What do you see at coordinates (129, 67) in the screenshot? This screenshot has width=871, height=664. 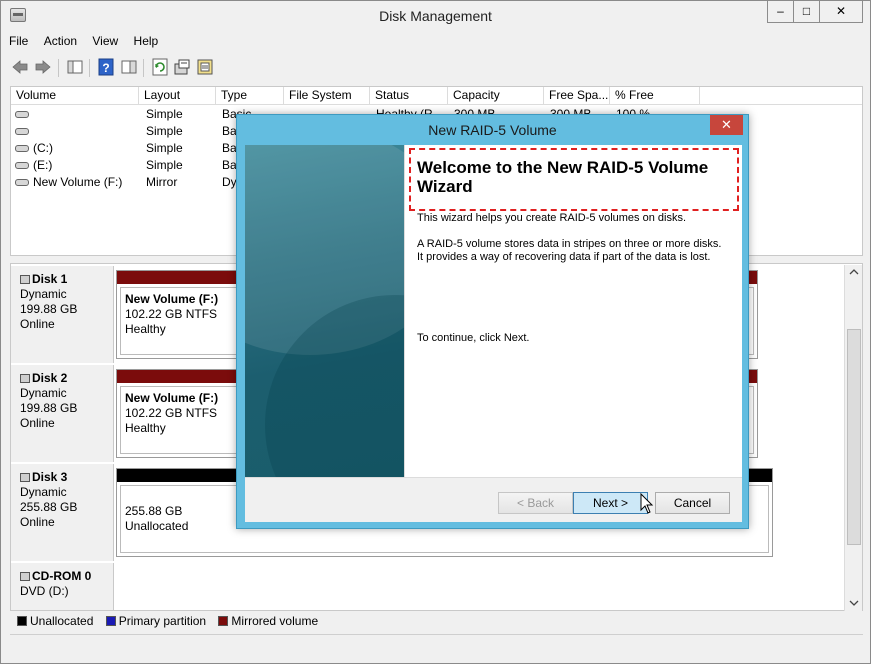 I see `properties-pane-icon` at bounding box center [129, 67].